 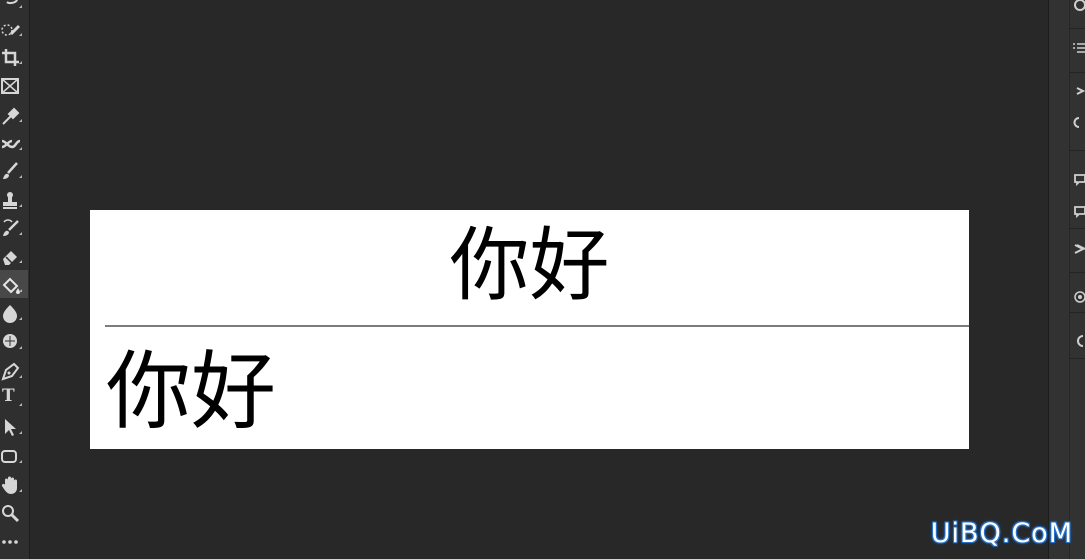 I want to click on tools-panel: T, so click(x=15, y=279).